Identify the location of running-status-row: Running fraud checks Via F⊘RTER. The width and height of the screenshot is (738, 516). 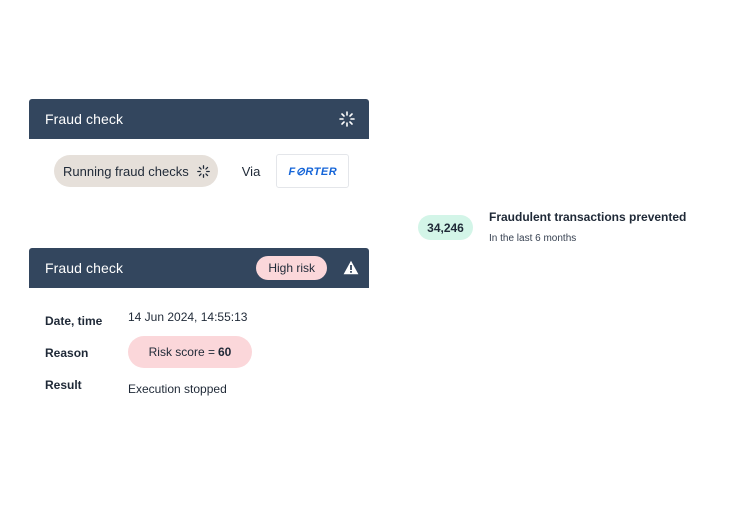
(202, 171).